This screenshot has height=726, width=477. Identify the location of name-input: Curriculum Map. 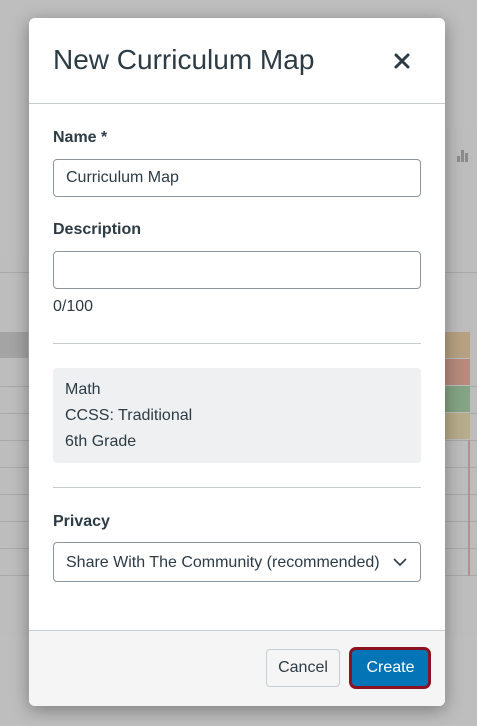
(237, 178).